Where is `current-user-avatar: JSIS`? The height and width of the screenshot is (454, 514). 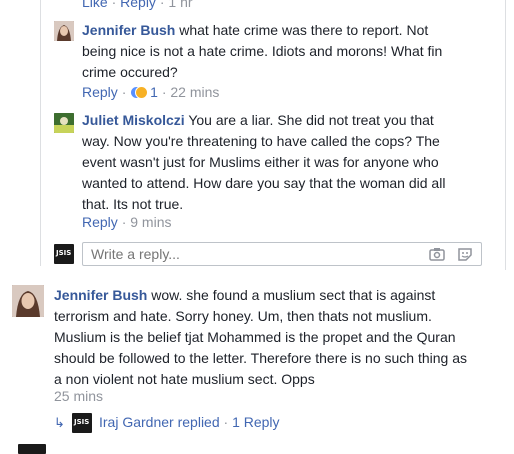 current-user-avatar: JSIS is located at coordinates (64, 254).